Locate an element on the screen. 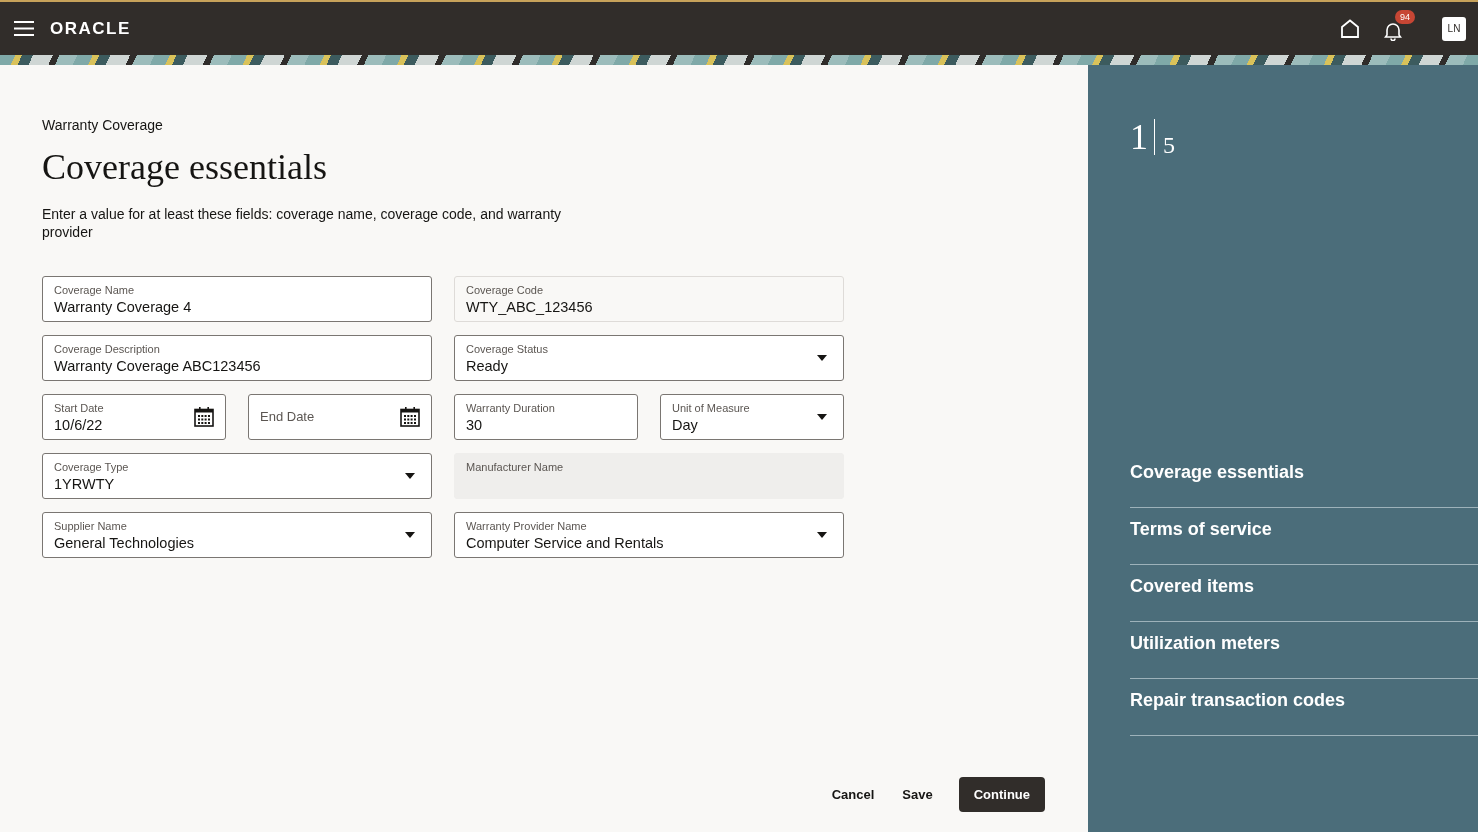 The width and height of the screenshot is (1478, 832). field-value: General Technologies is located at coordinates (124, 544).